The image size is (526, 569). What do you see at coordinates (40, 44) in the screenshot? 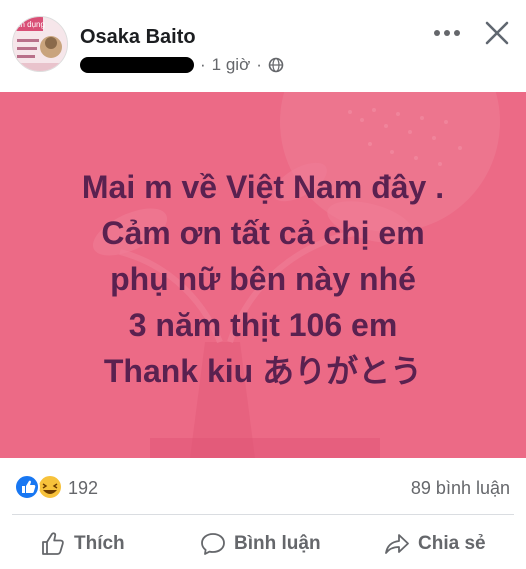
I see `avatar: ân dụng` at bounding box center [40, 44].